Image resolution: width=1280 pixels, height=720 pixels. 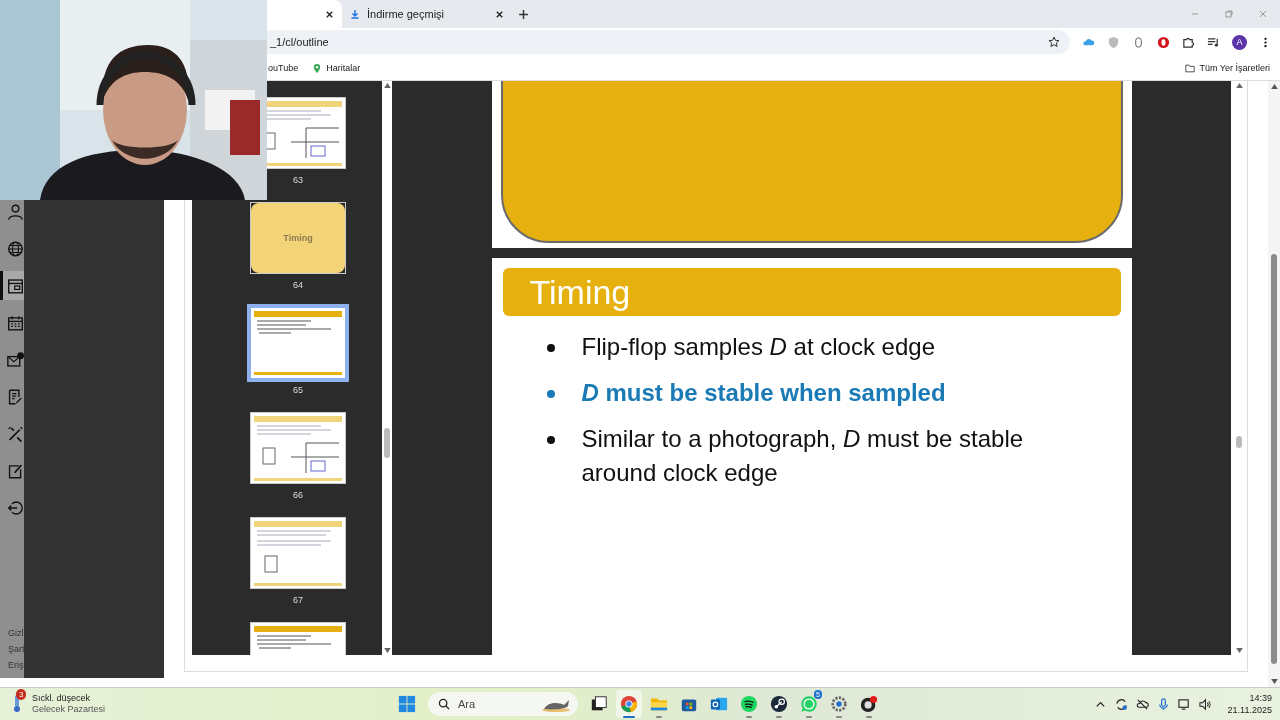 What do you see at coordinates (503, 704) in the screenshot?
I see `search-field: Ara` at bounding box center [503, 704].